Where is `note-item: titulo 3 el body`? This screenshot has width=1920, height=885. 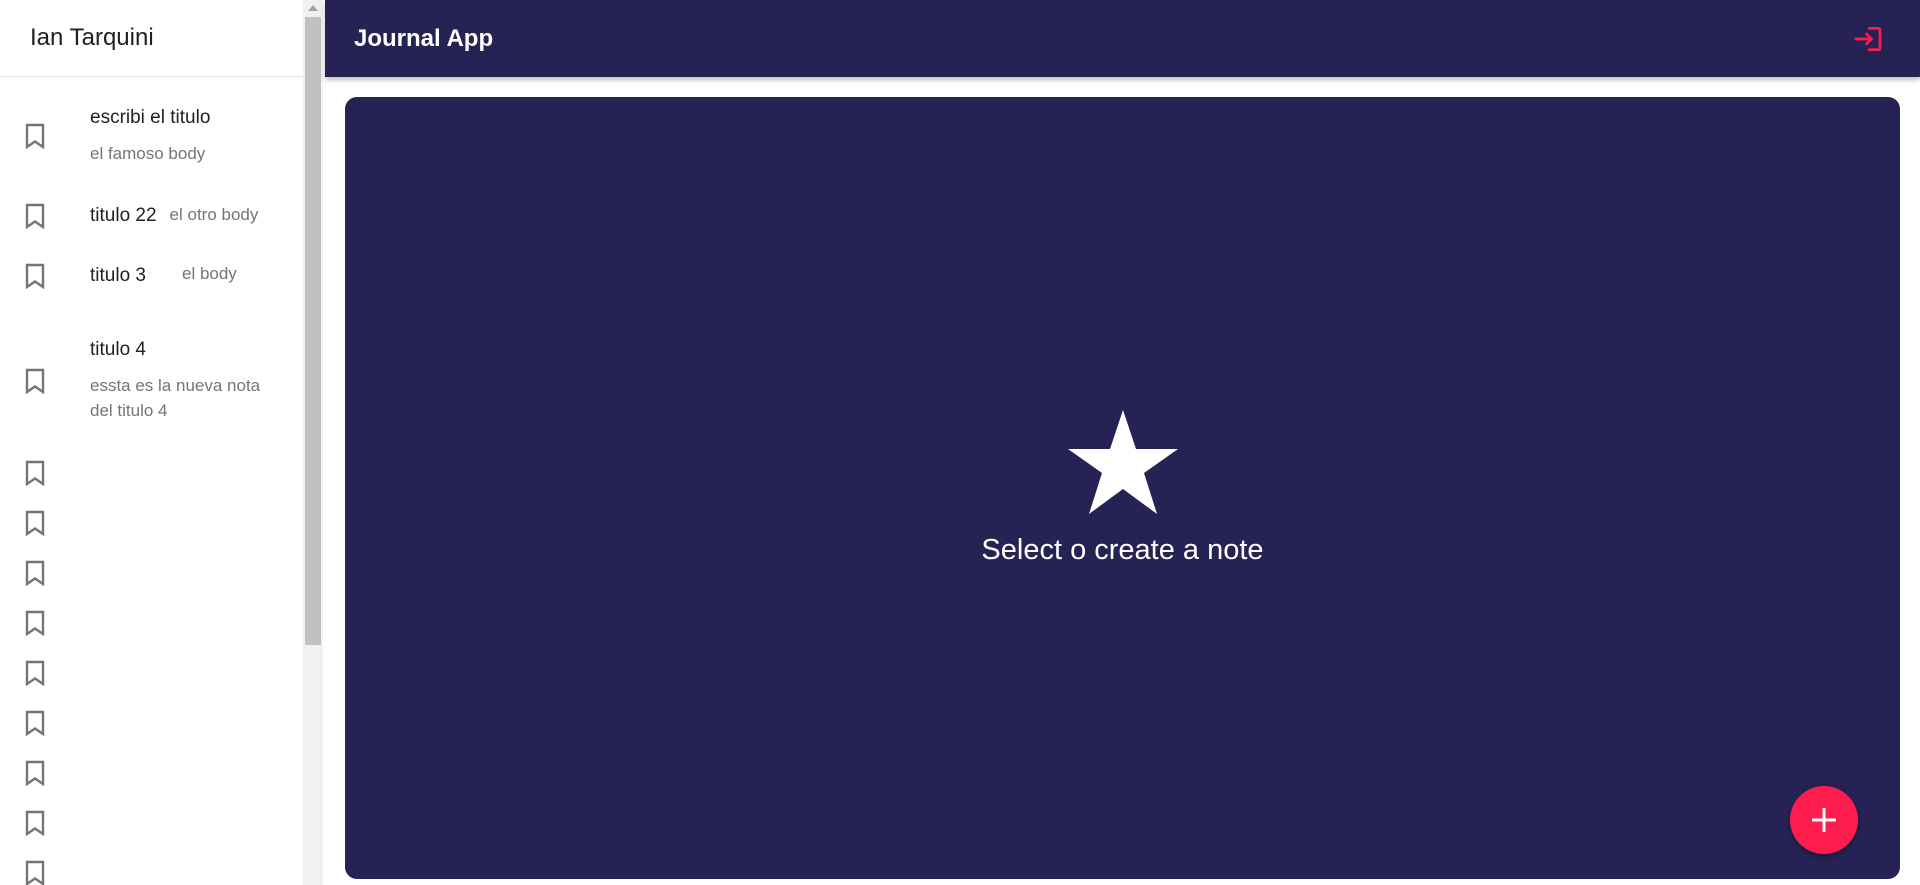
note-item: titulo 3 el body is located at coordinates (151, 275).